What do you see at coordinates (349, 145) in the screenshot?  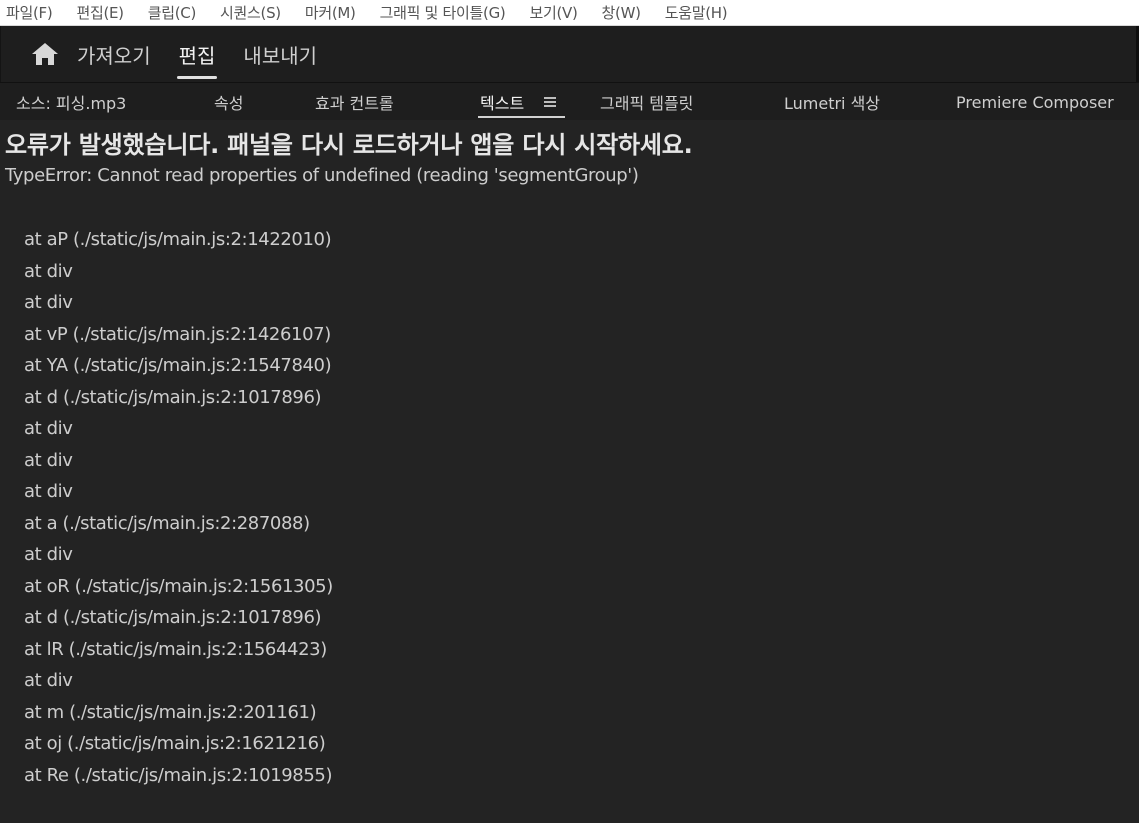 I see `error-title: 오류가 발생했습니다. 패널을 다시 로드하거나 앱을 다시 시작하세요.` at bounding box center [349, 145].